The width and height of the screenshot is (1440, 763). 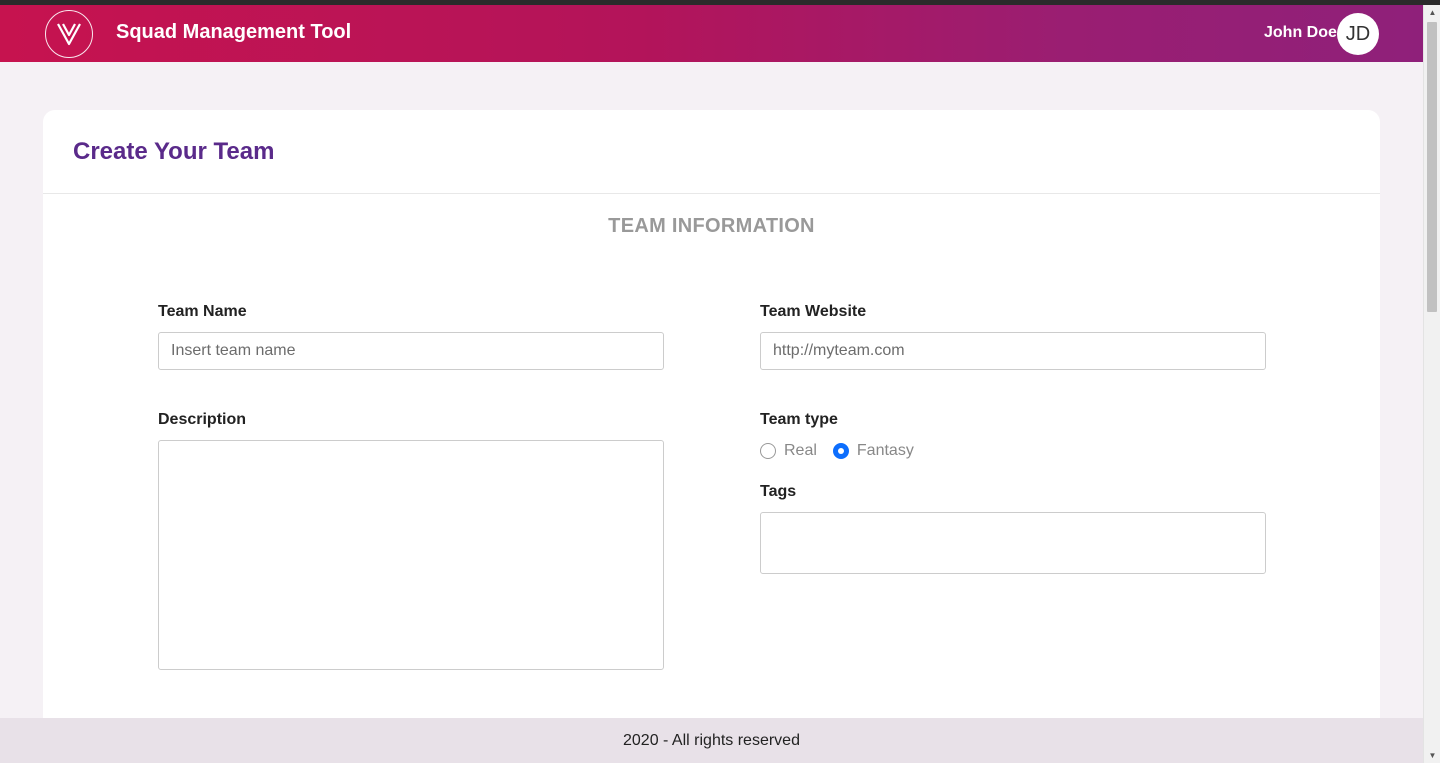 I want to click on team-name-label: Team Name, so click(x=202, y=311).